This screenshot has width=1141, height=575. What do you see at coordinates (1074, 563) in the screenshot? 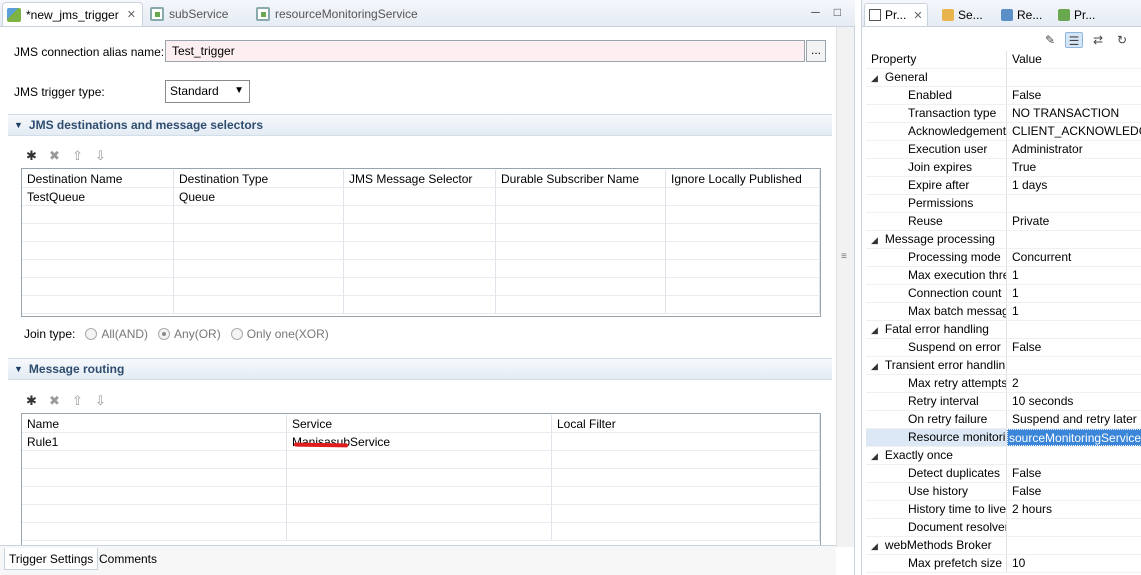
I see `property-value: 10` at bounding box center [1074, 563].